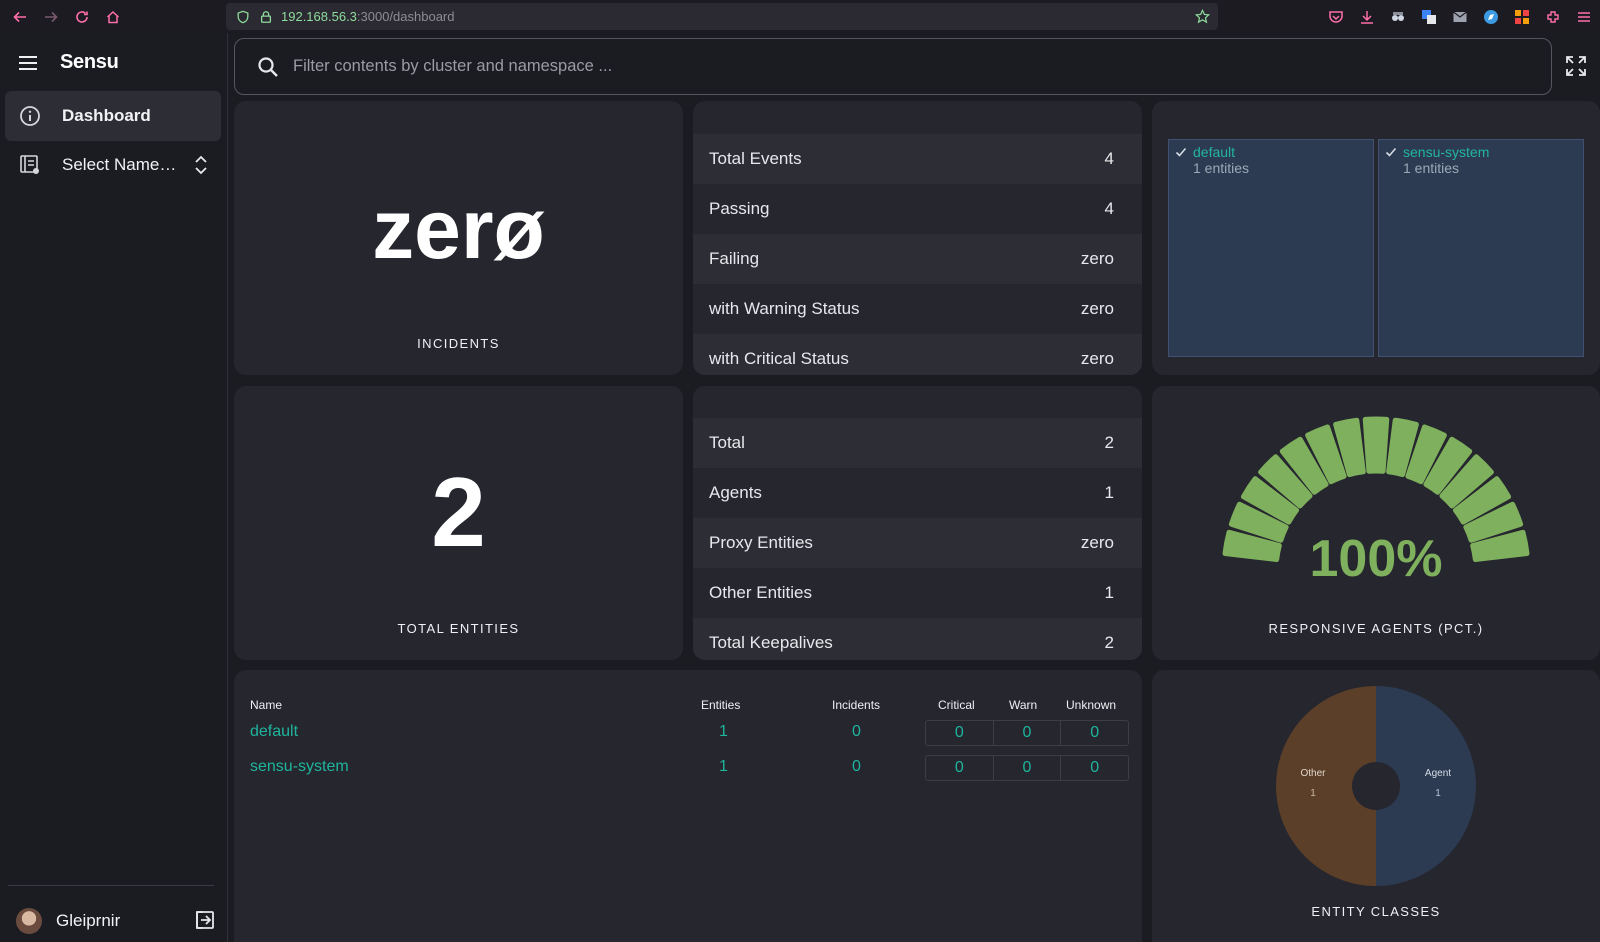 This screenshot has height=942, width=1600. Describe the element at coordinates (1576, 66) in the screenshot. I see `fullscreen-icon` at that location.